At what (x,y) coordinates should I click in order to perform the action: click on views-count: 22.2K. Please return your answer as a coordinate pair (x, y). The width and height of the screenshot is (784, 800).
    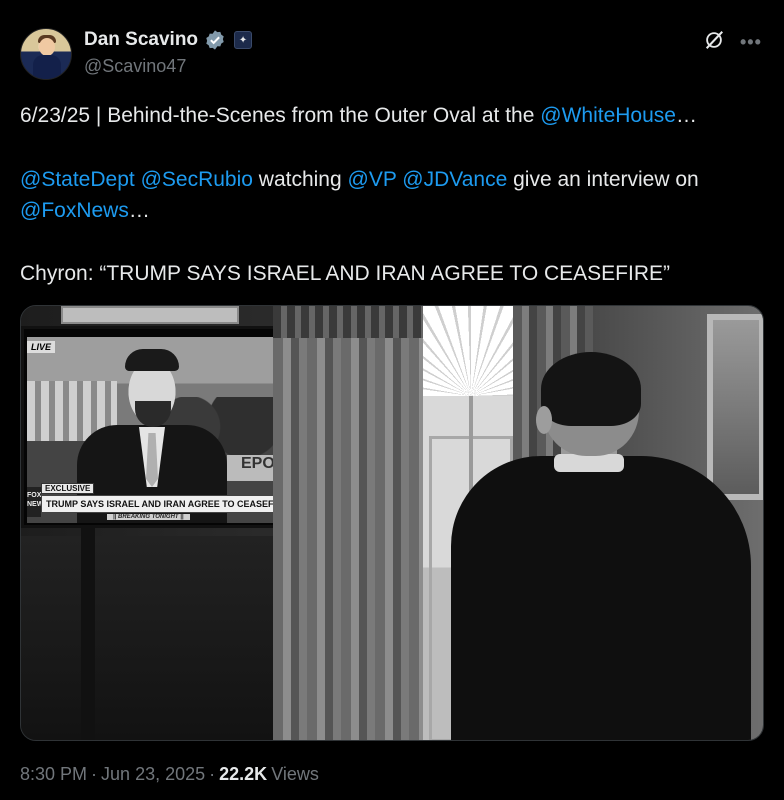
    Looking at the image, I should click on (243, 774).